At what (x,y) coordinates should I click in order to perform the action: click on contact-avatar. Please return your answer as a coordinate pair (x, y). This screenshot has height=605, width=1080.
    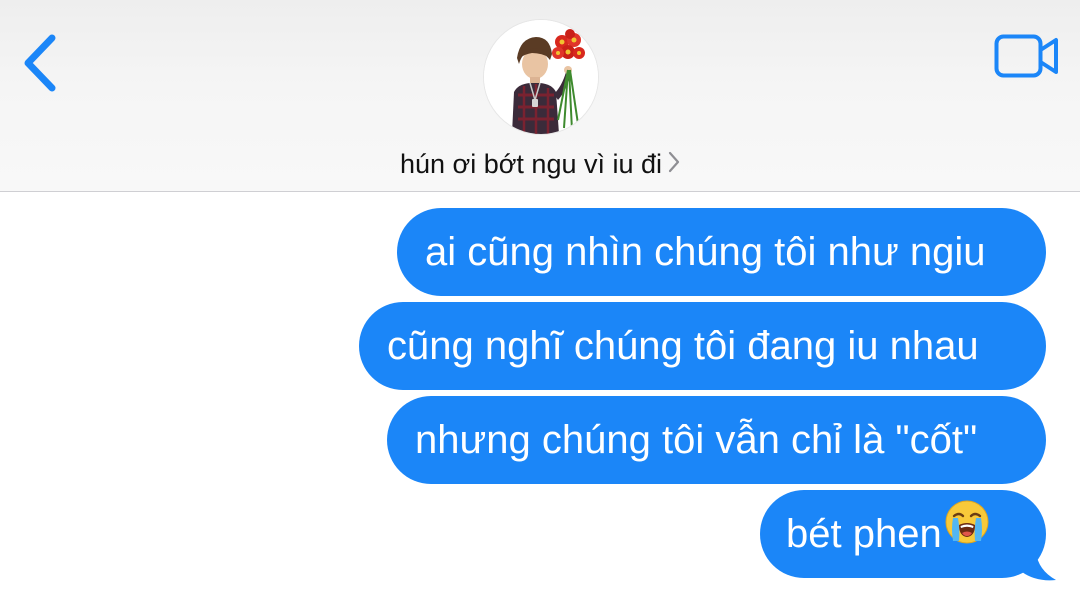
    Looking at the image, I should click on (541, 77).